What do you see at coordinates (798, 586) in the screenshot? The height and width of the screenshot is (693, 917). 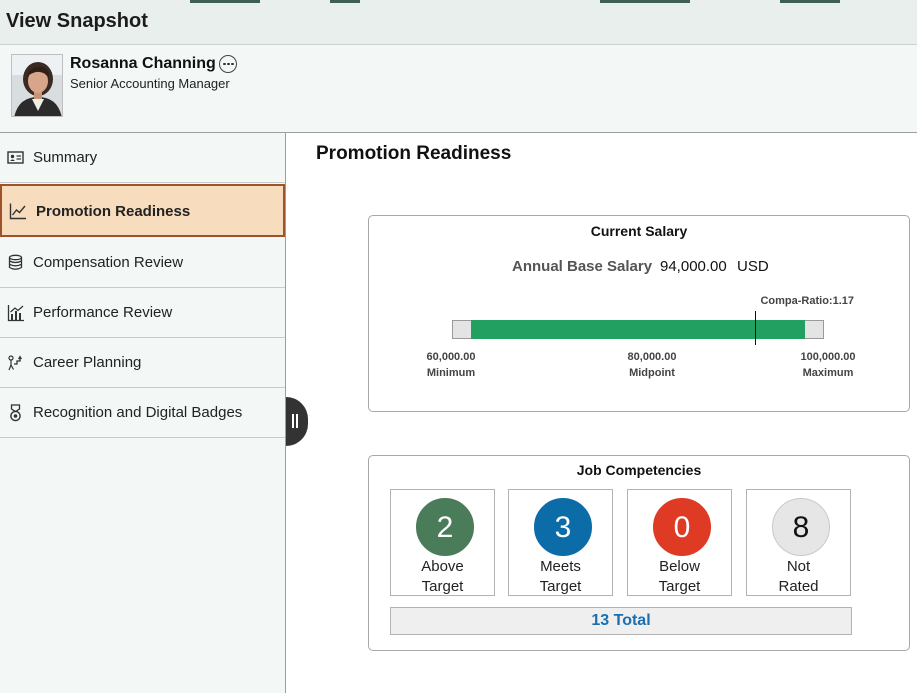 I see `competency-label-line: Rated` at bounding box center [798, 586].